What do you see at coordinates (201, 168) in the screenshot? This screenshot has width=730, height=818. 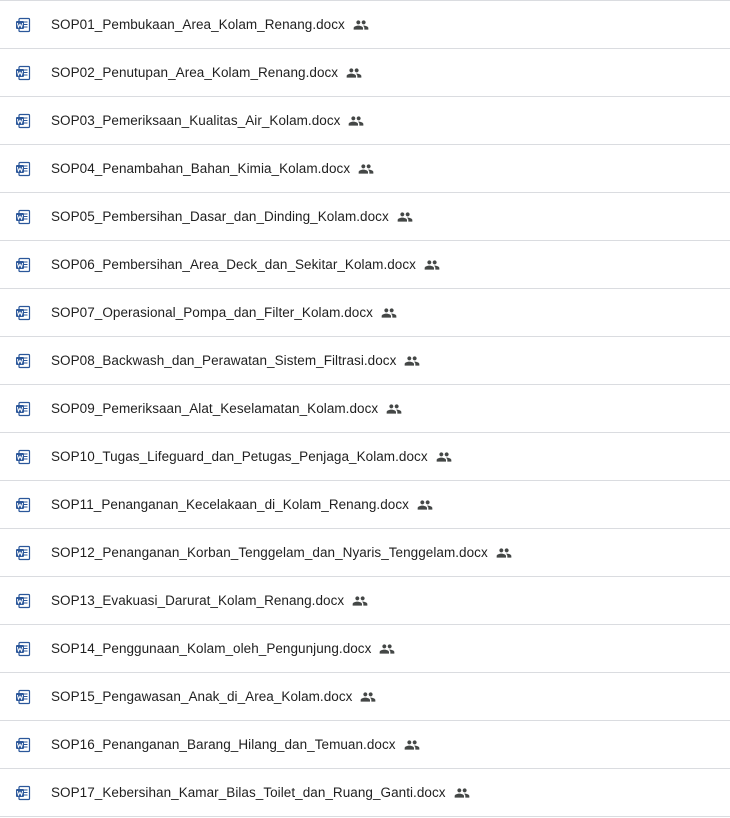 I see `file-name: SOP04_Penambahan_Bahan_Kimia_Kolam.docx` at bounding box center [201, 168].